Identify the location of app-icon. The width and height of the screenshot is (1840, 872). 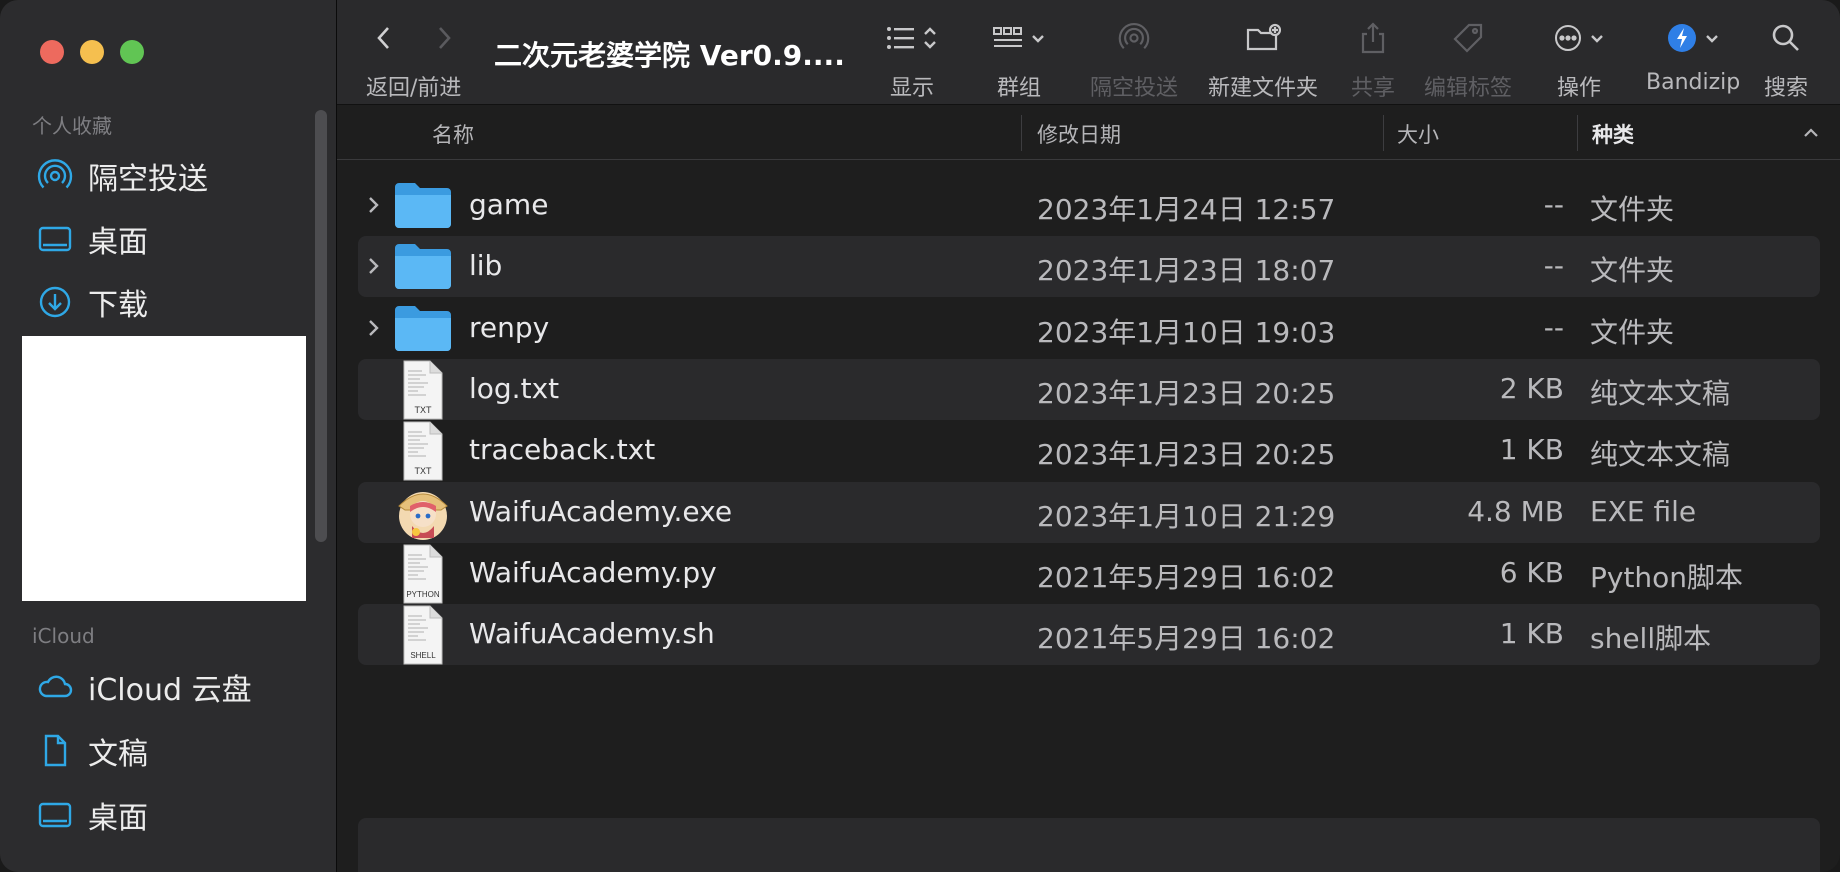
(423, 513).